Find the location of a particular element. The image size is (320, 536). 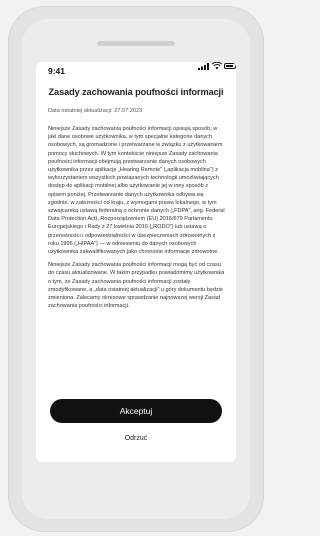

battery-icon is located at coordinates (230, 66).